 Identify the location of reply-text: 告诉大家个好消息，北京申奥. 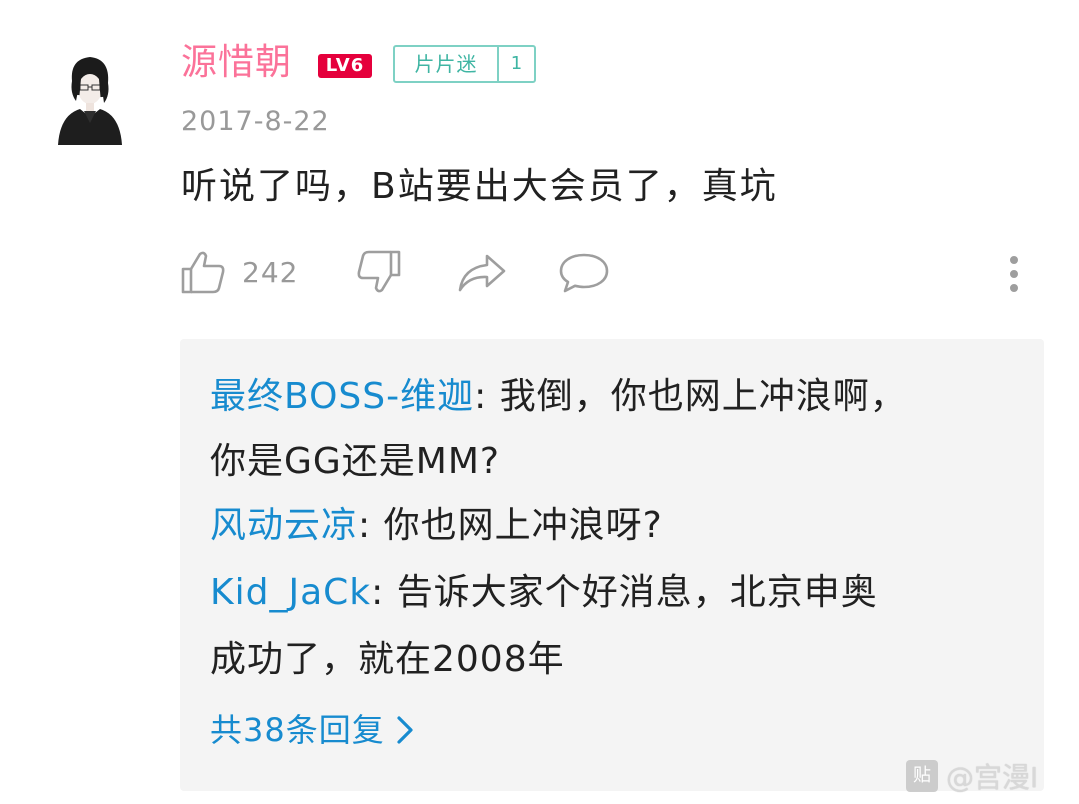
(637, 592).